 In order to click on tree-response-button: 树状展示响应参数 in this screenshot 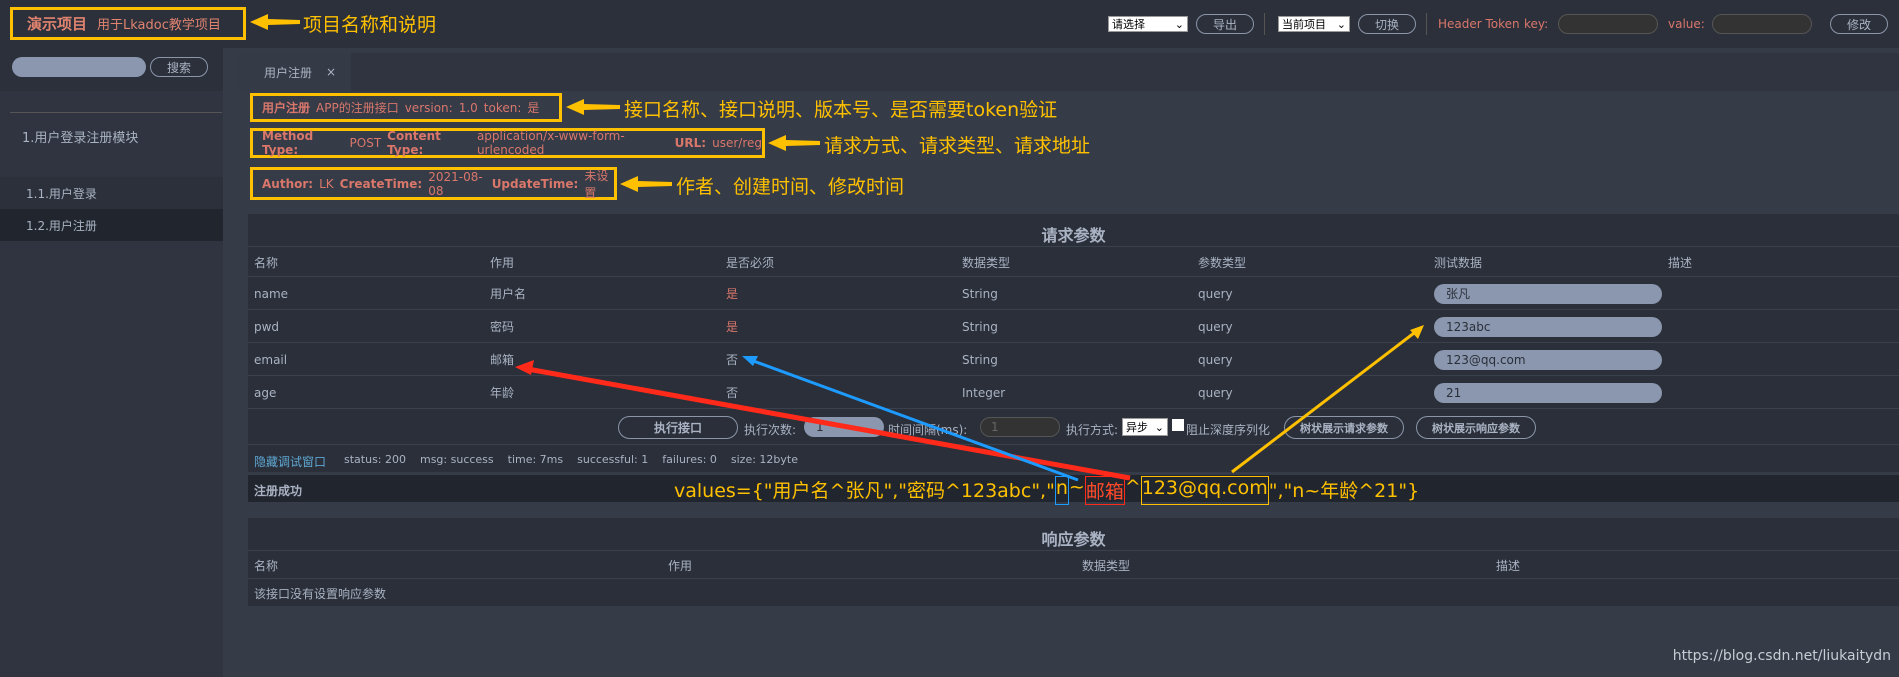, I will do `click(1476, 427)`.